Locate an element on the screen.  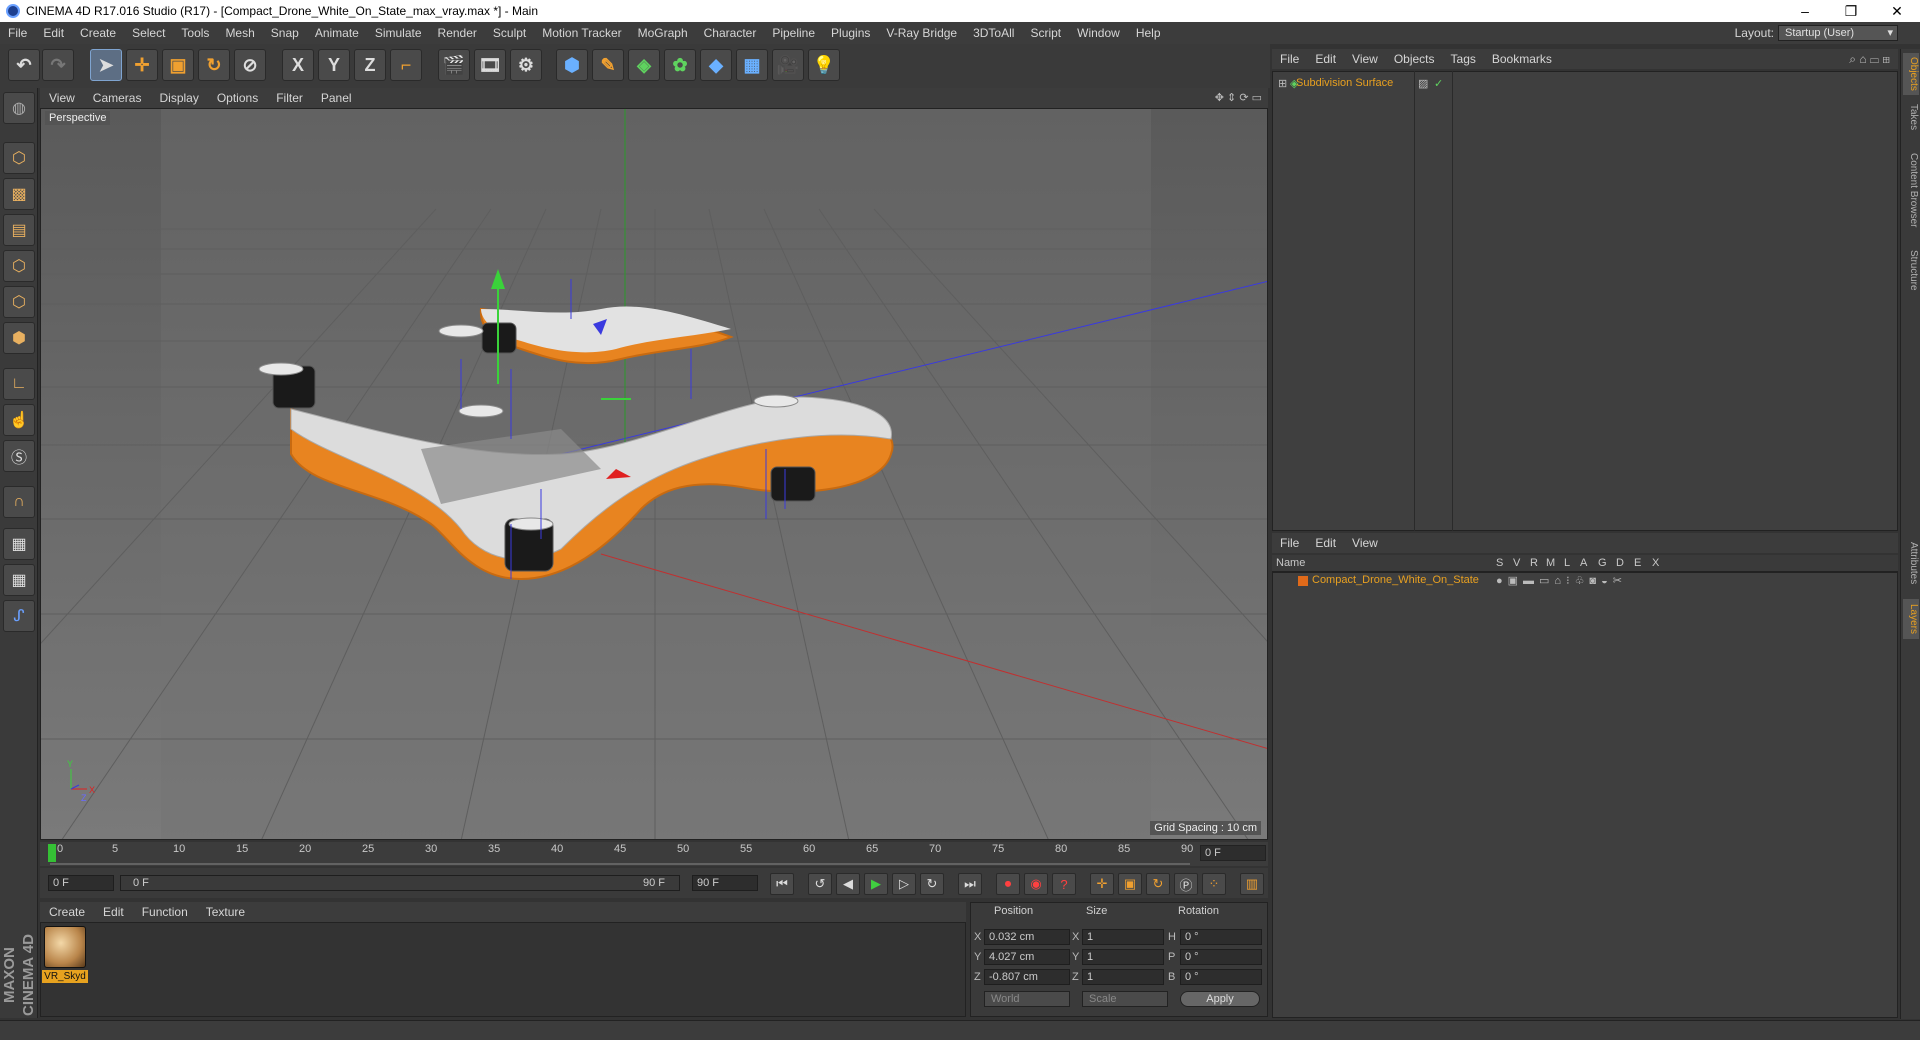
key-parameter-icon: Ⓟ is located at coordinates (1186, 884).